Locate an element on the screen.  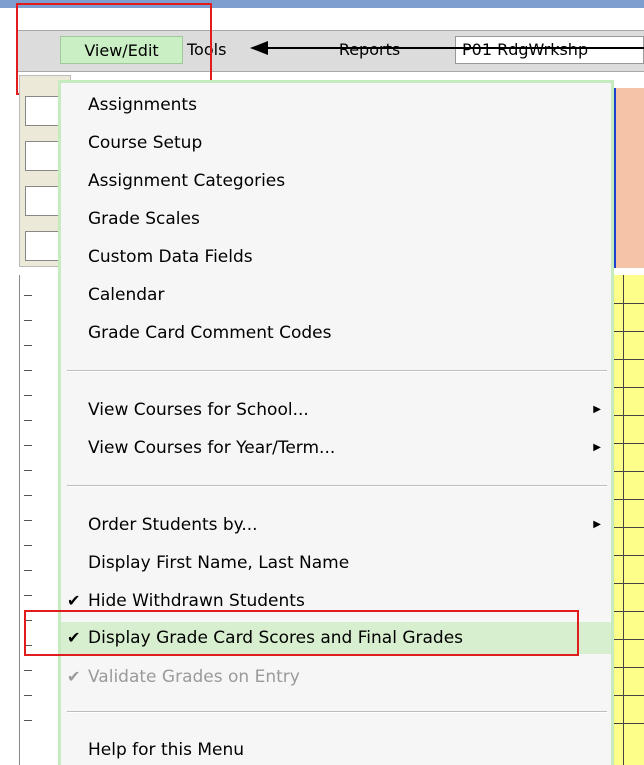
menu-item-order-students: Order Students by... ▶ is located at coordinates (336, 525).